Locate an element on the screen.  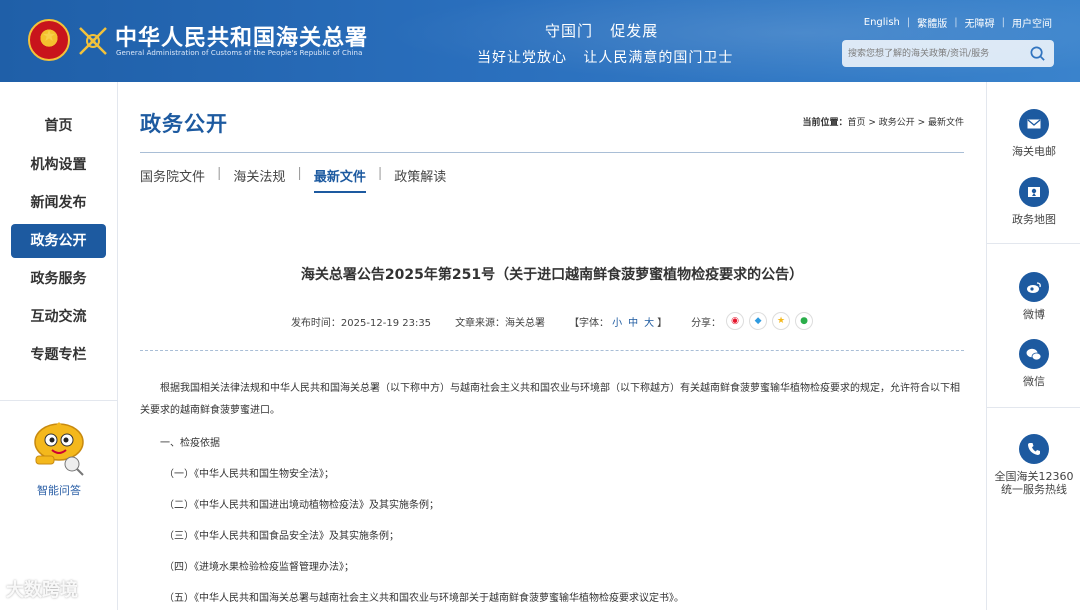
breadcrumb: 当前位置：首页 > 政务公开 > 最新文件 is located at coordinates (883, 121).